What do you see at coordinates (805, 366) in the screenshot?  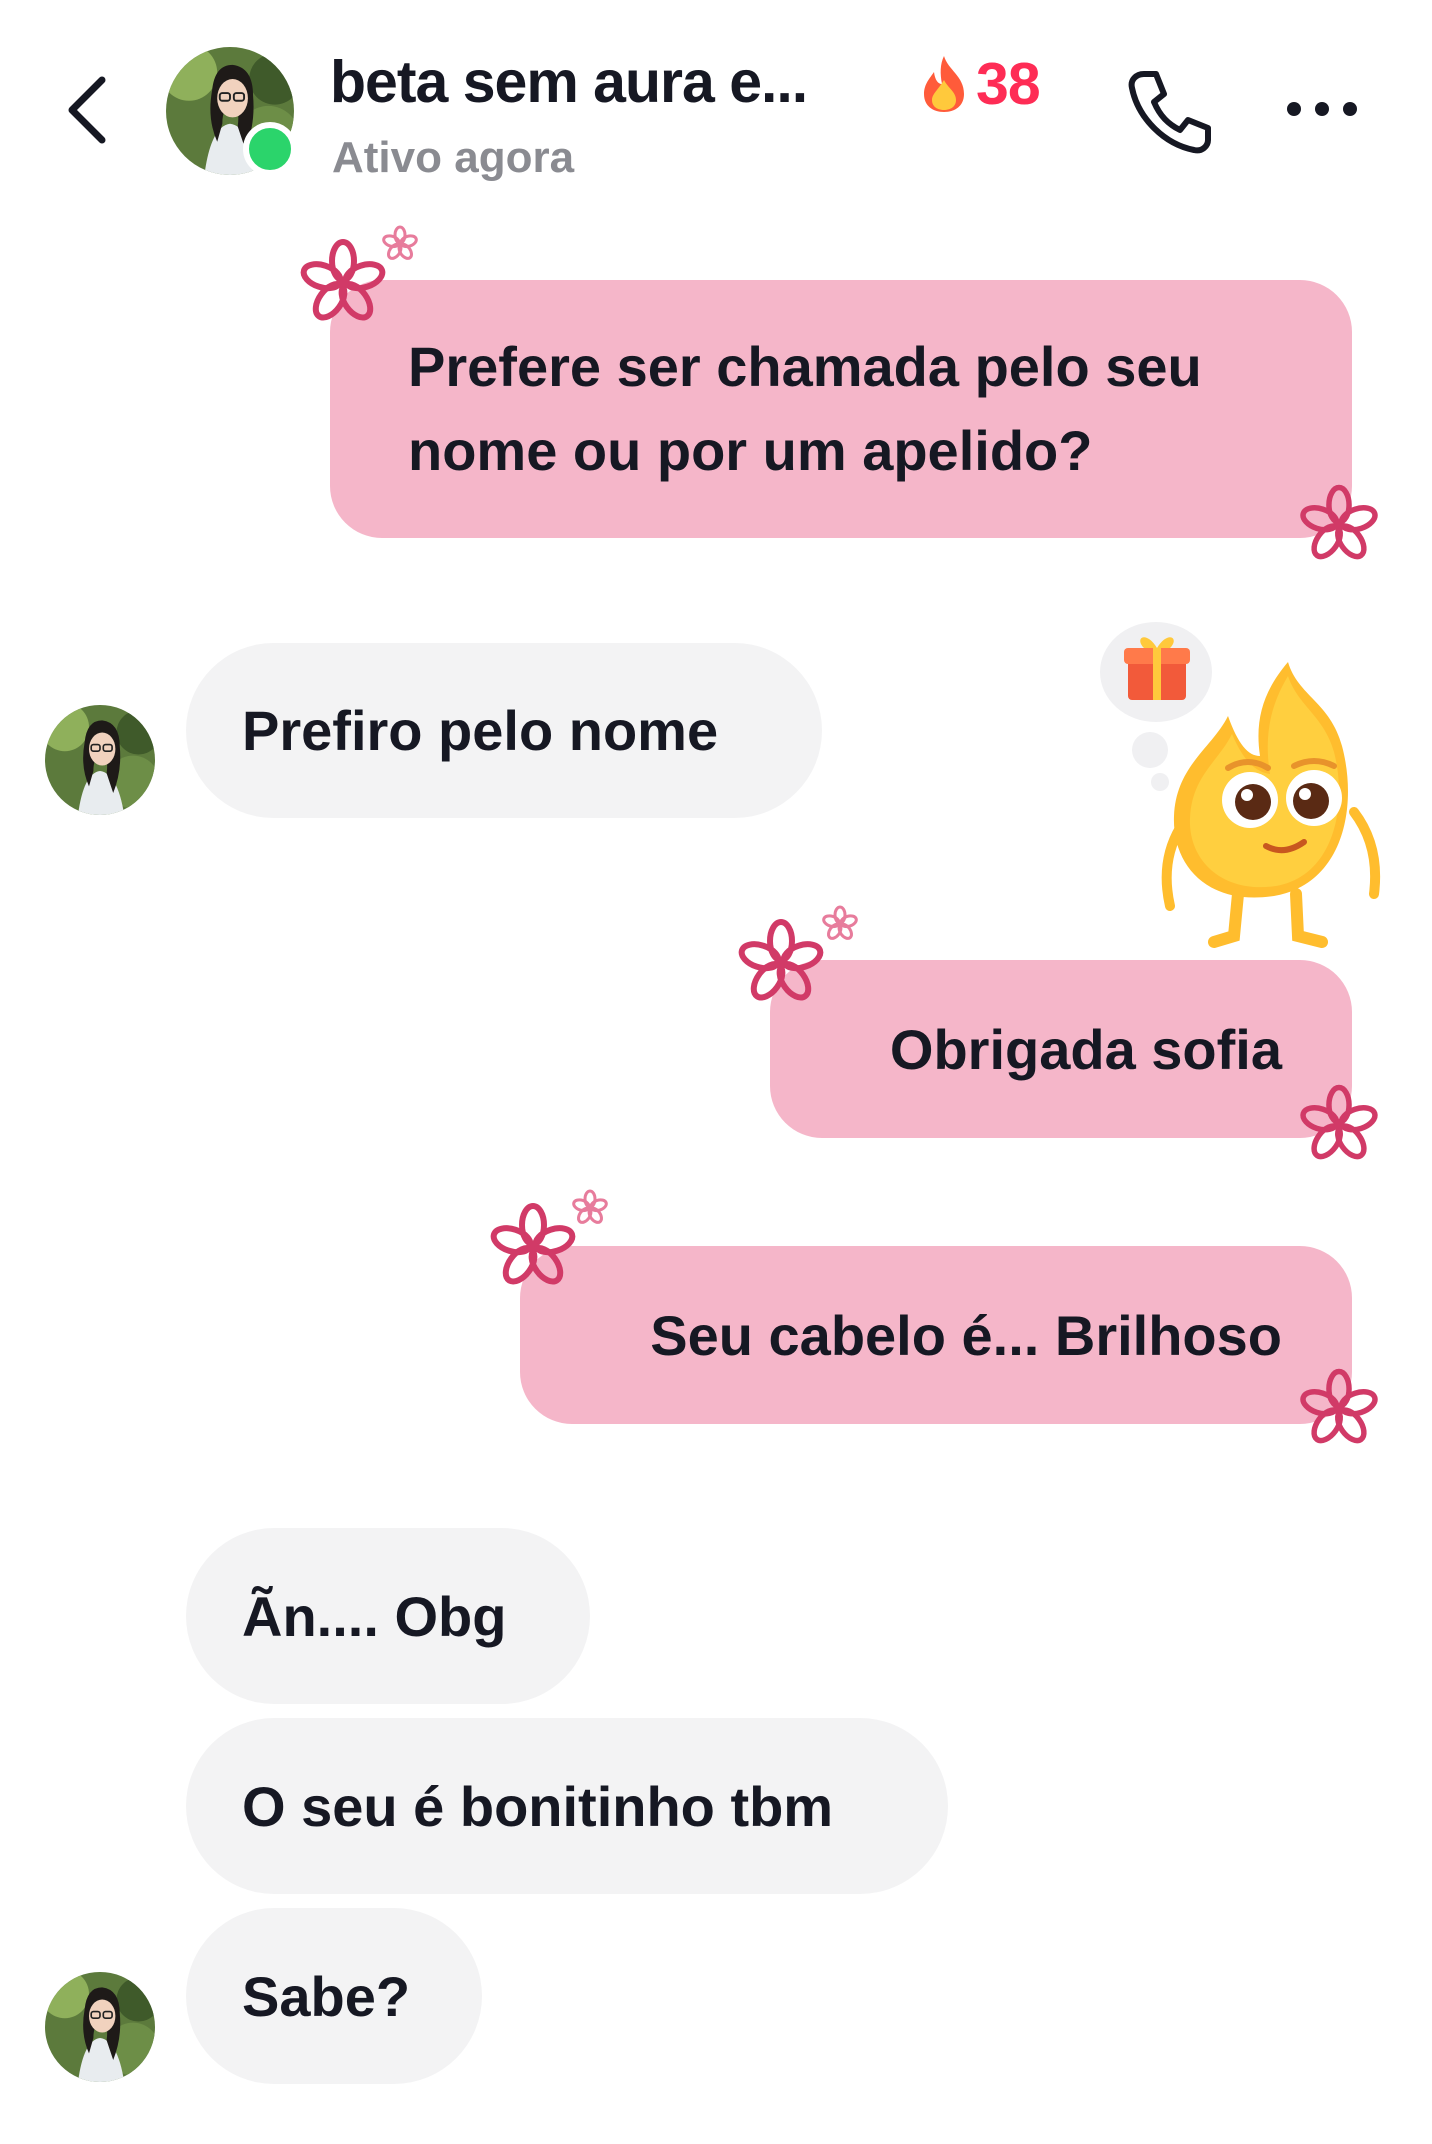 I see `message-text-line: Prefere ser chamada pelo seu` at bounding box center [805, 366].